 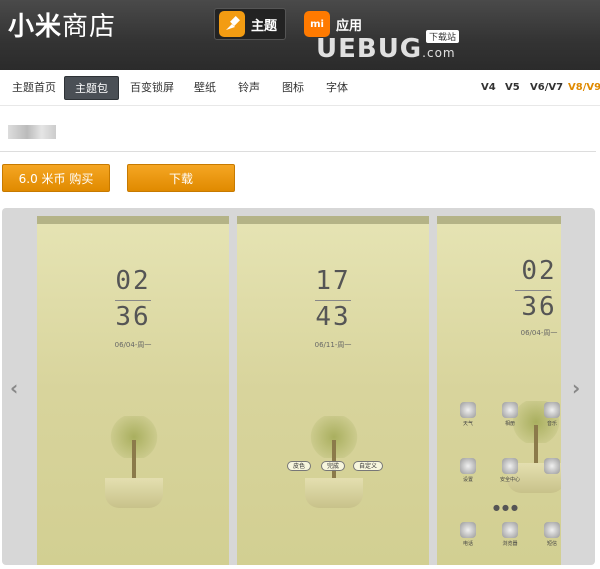 I want to click on app-messages: 短信, so click(x=549, y=534).